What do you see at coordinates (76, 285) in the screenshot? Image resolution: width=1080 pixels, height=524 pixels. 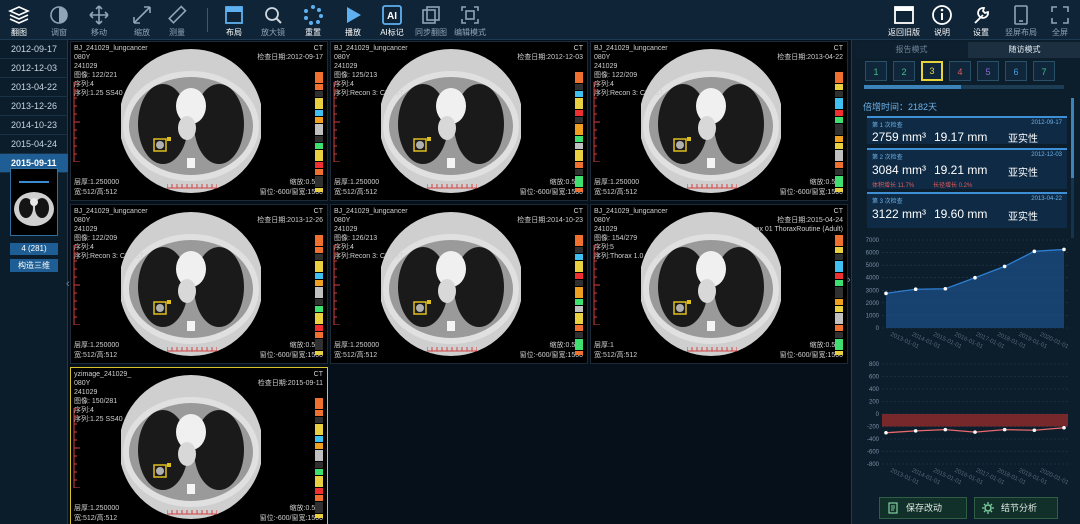 I see `vertical-ruler` at bounding box center [76, 285].